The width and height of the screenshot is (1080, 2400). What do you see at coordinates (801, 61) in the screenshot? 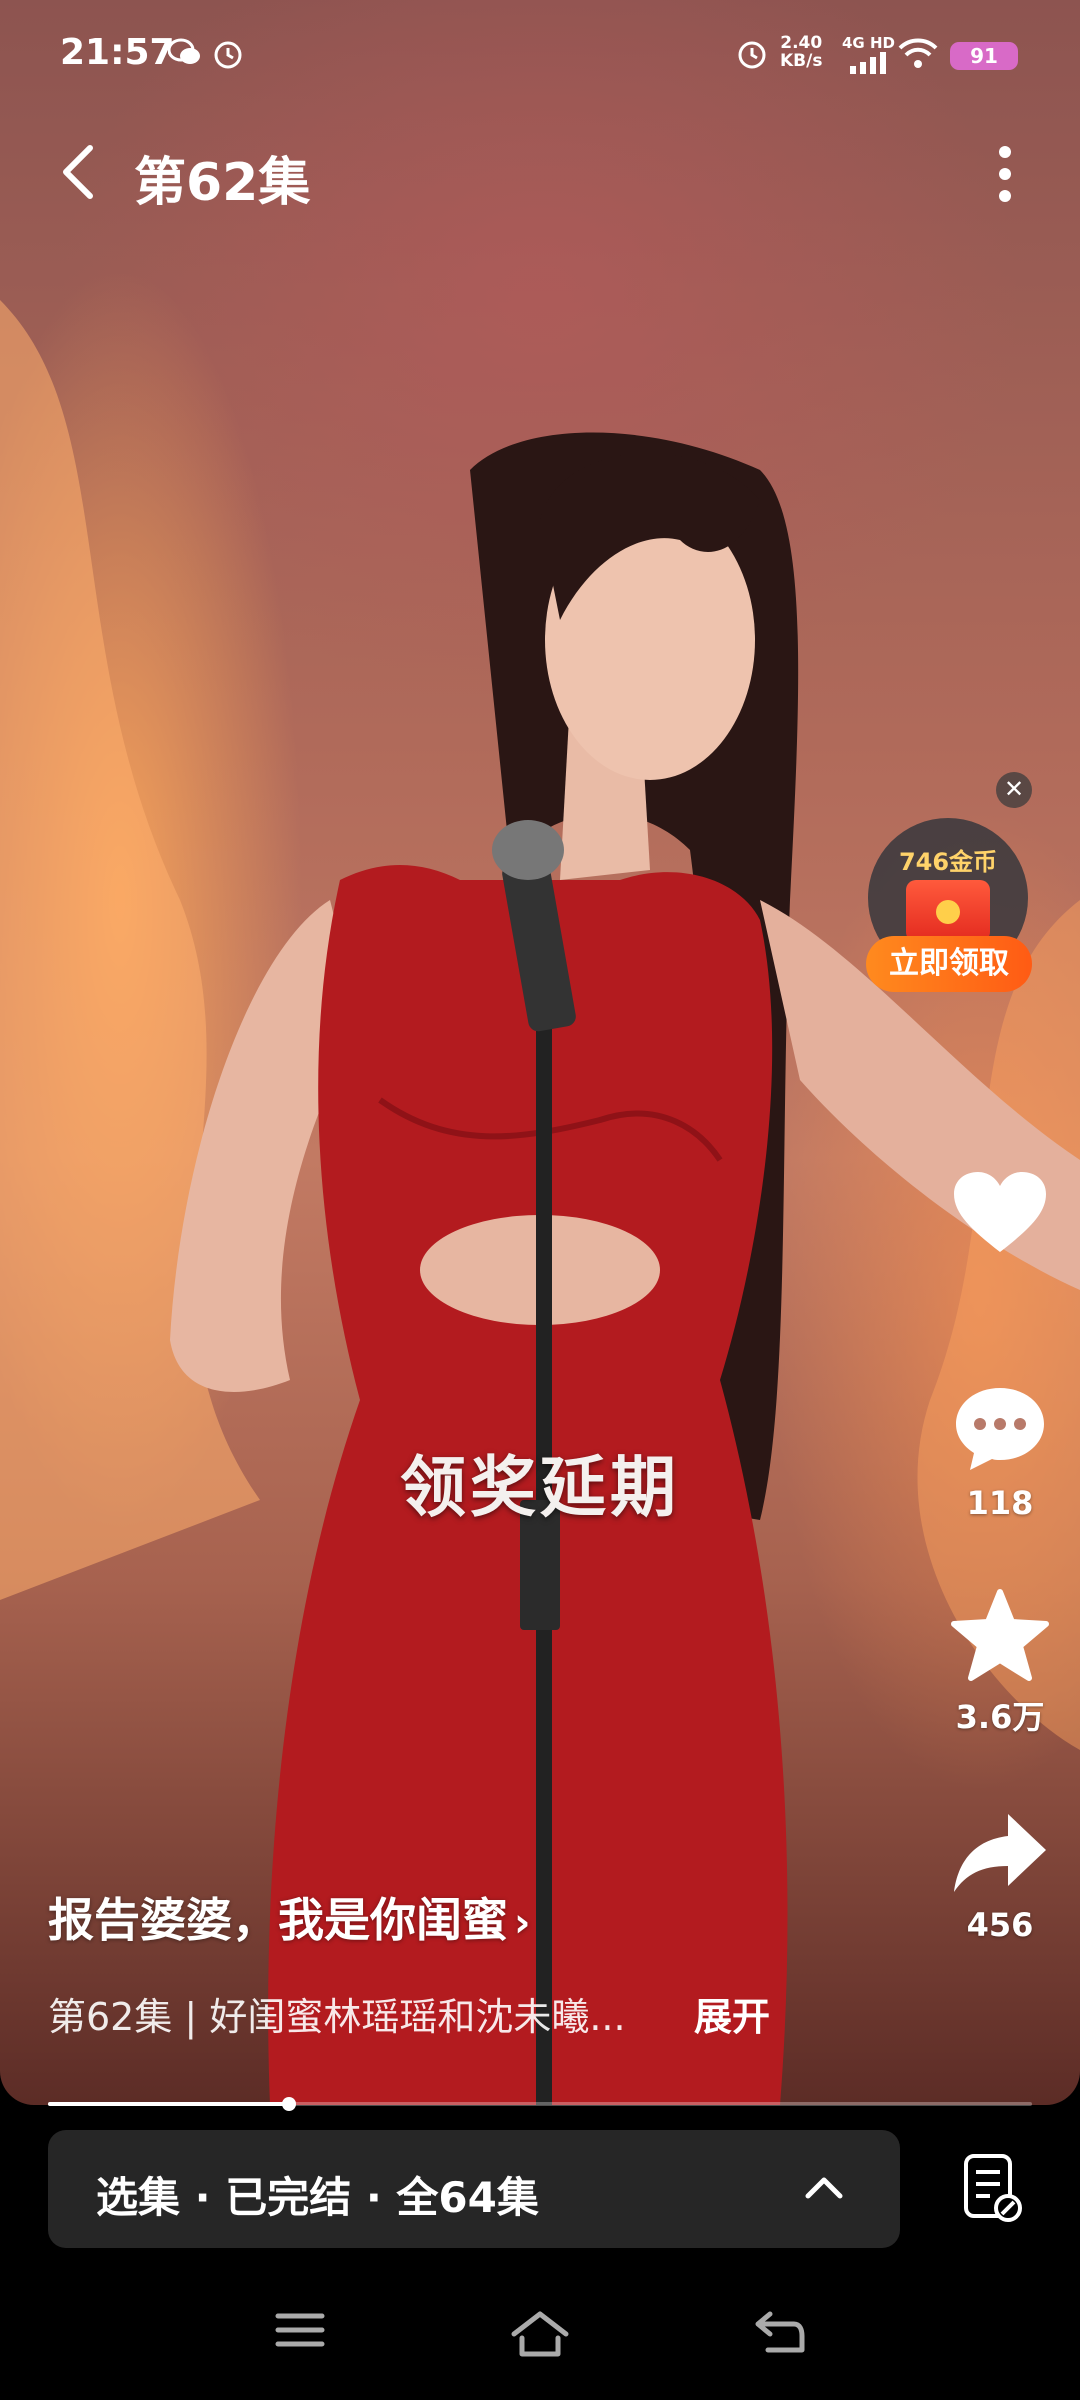
I see `net-speed-unit: KB/s` at bounding box center [801, 61].